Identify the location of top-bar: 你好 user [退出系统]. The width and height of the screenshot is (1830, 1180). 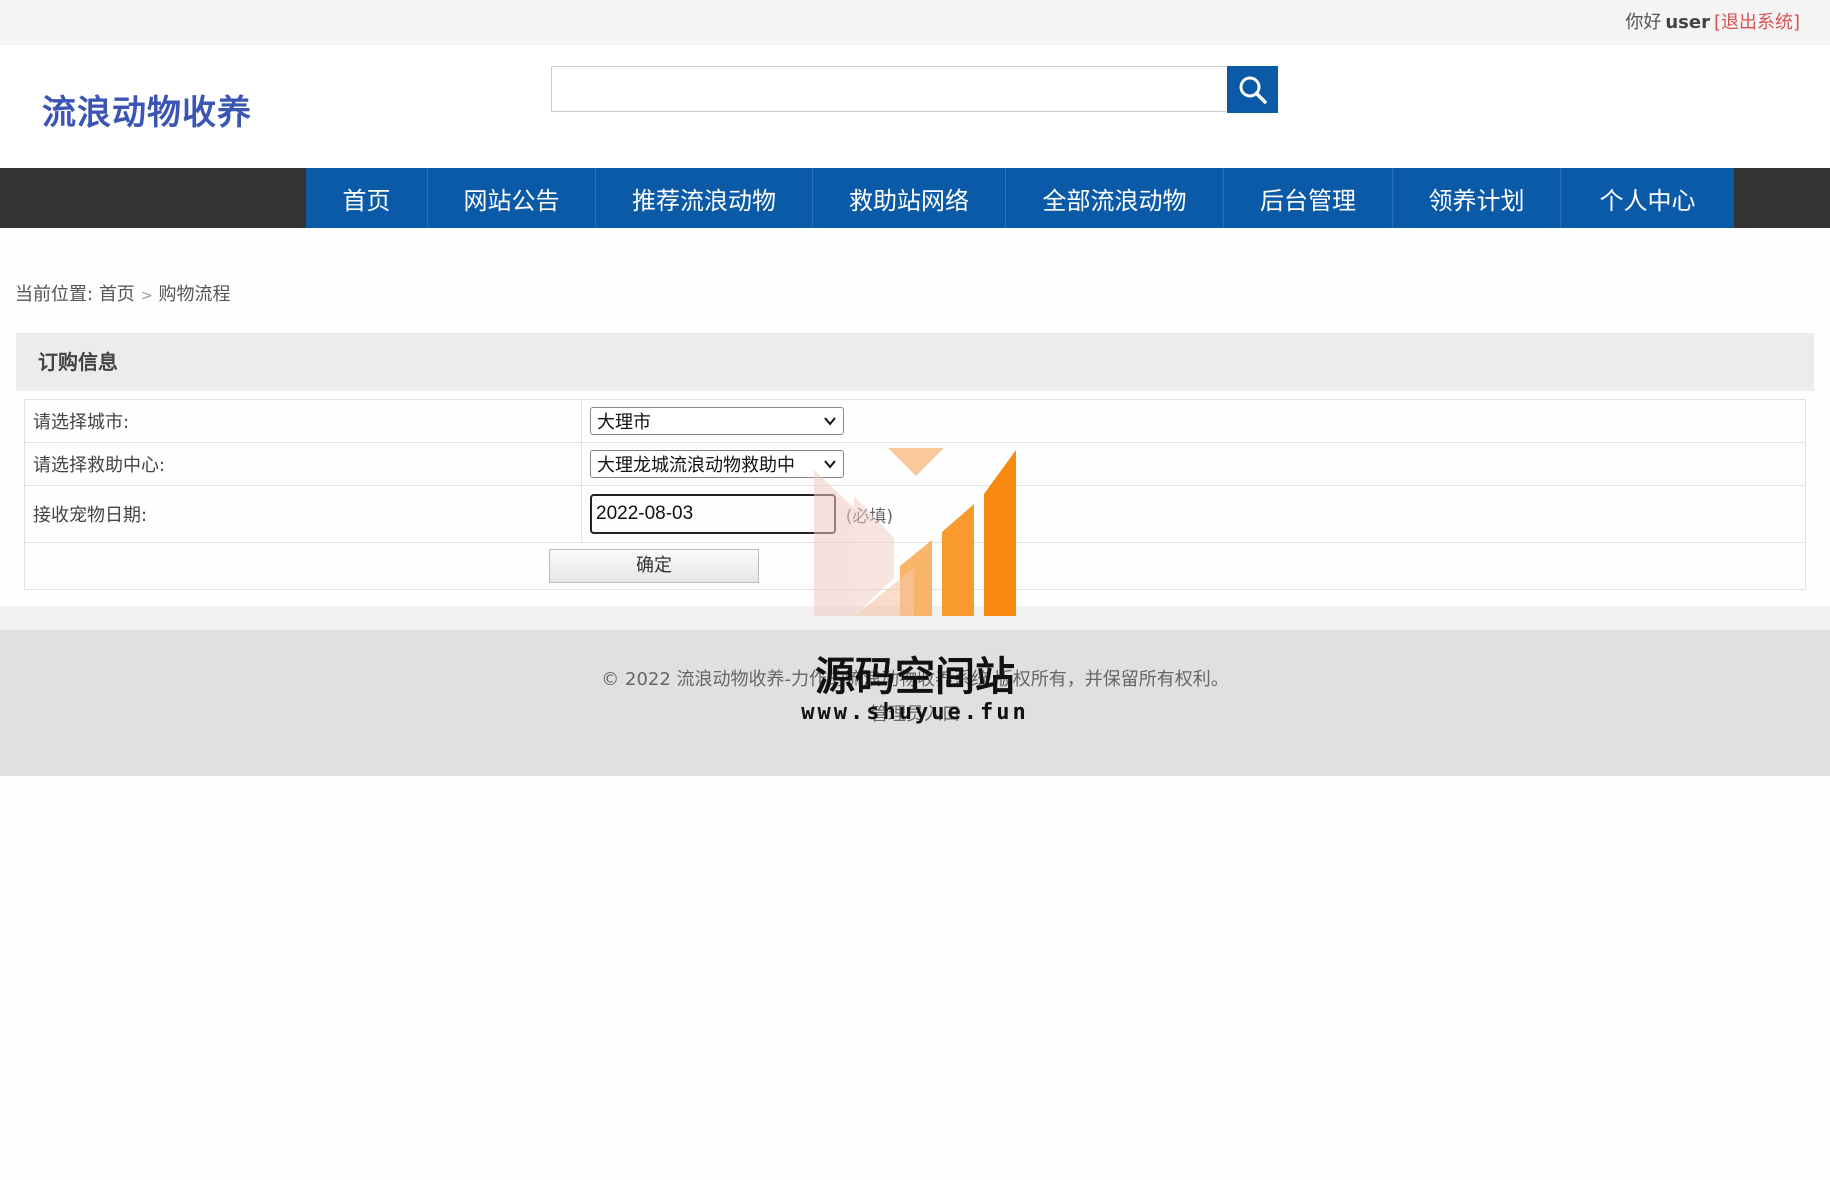
(915, 22).